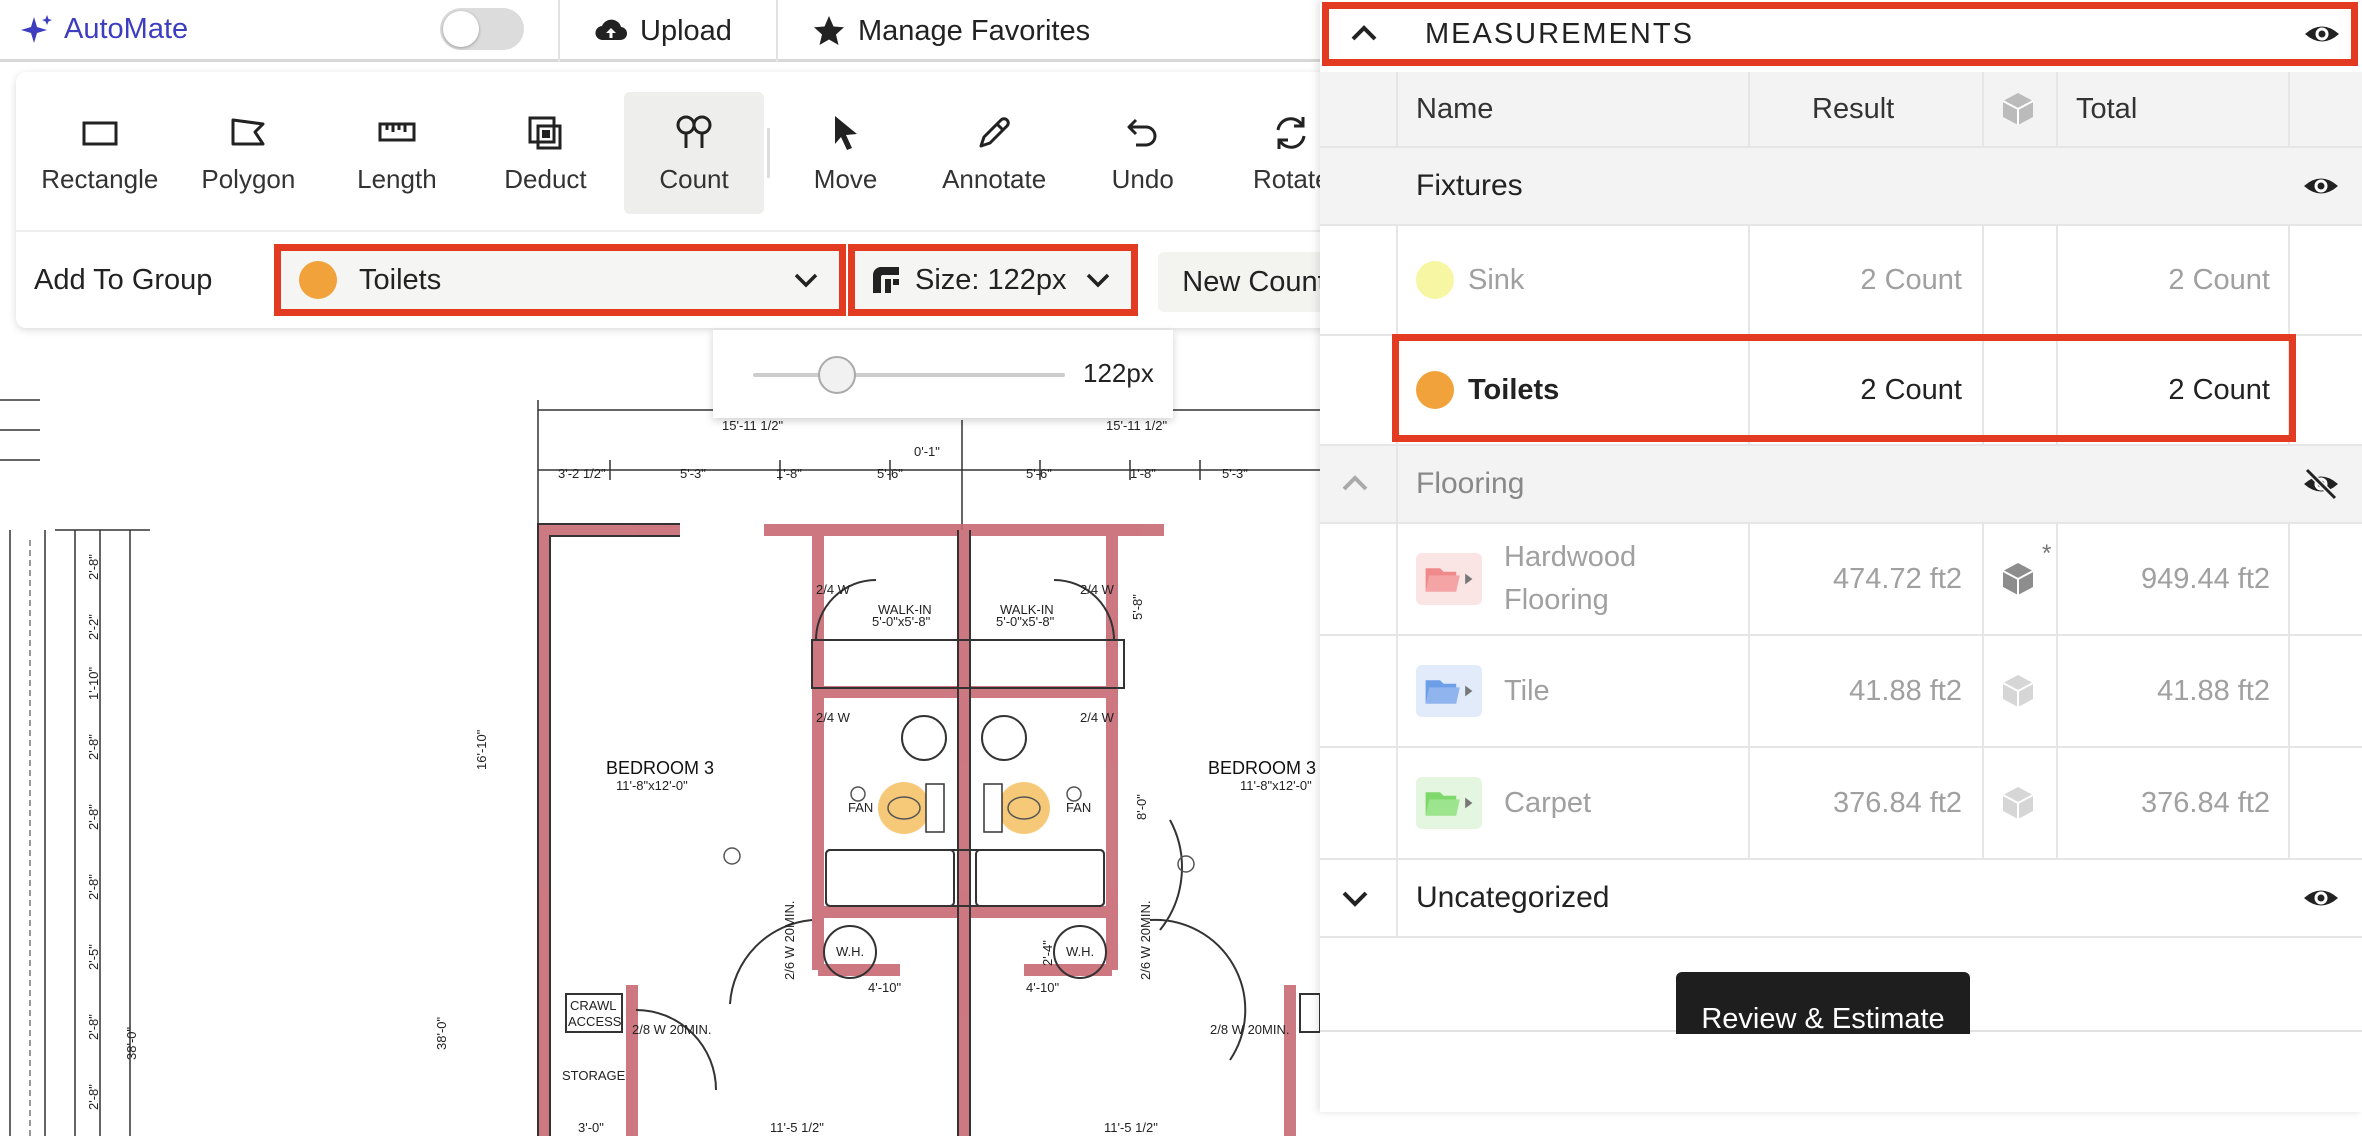 The width and height of the screenshot is (2362, 1136). I want to click on item-name: Tile, so click(1527, 690).